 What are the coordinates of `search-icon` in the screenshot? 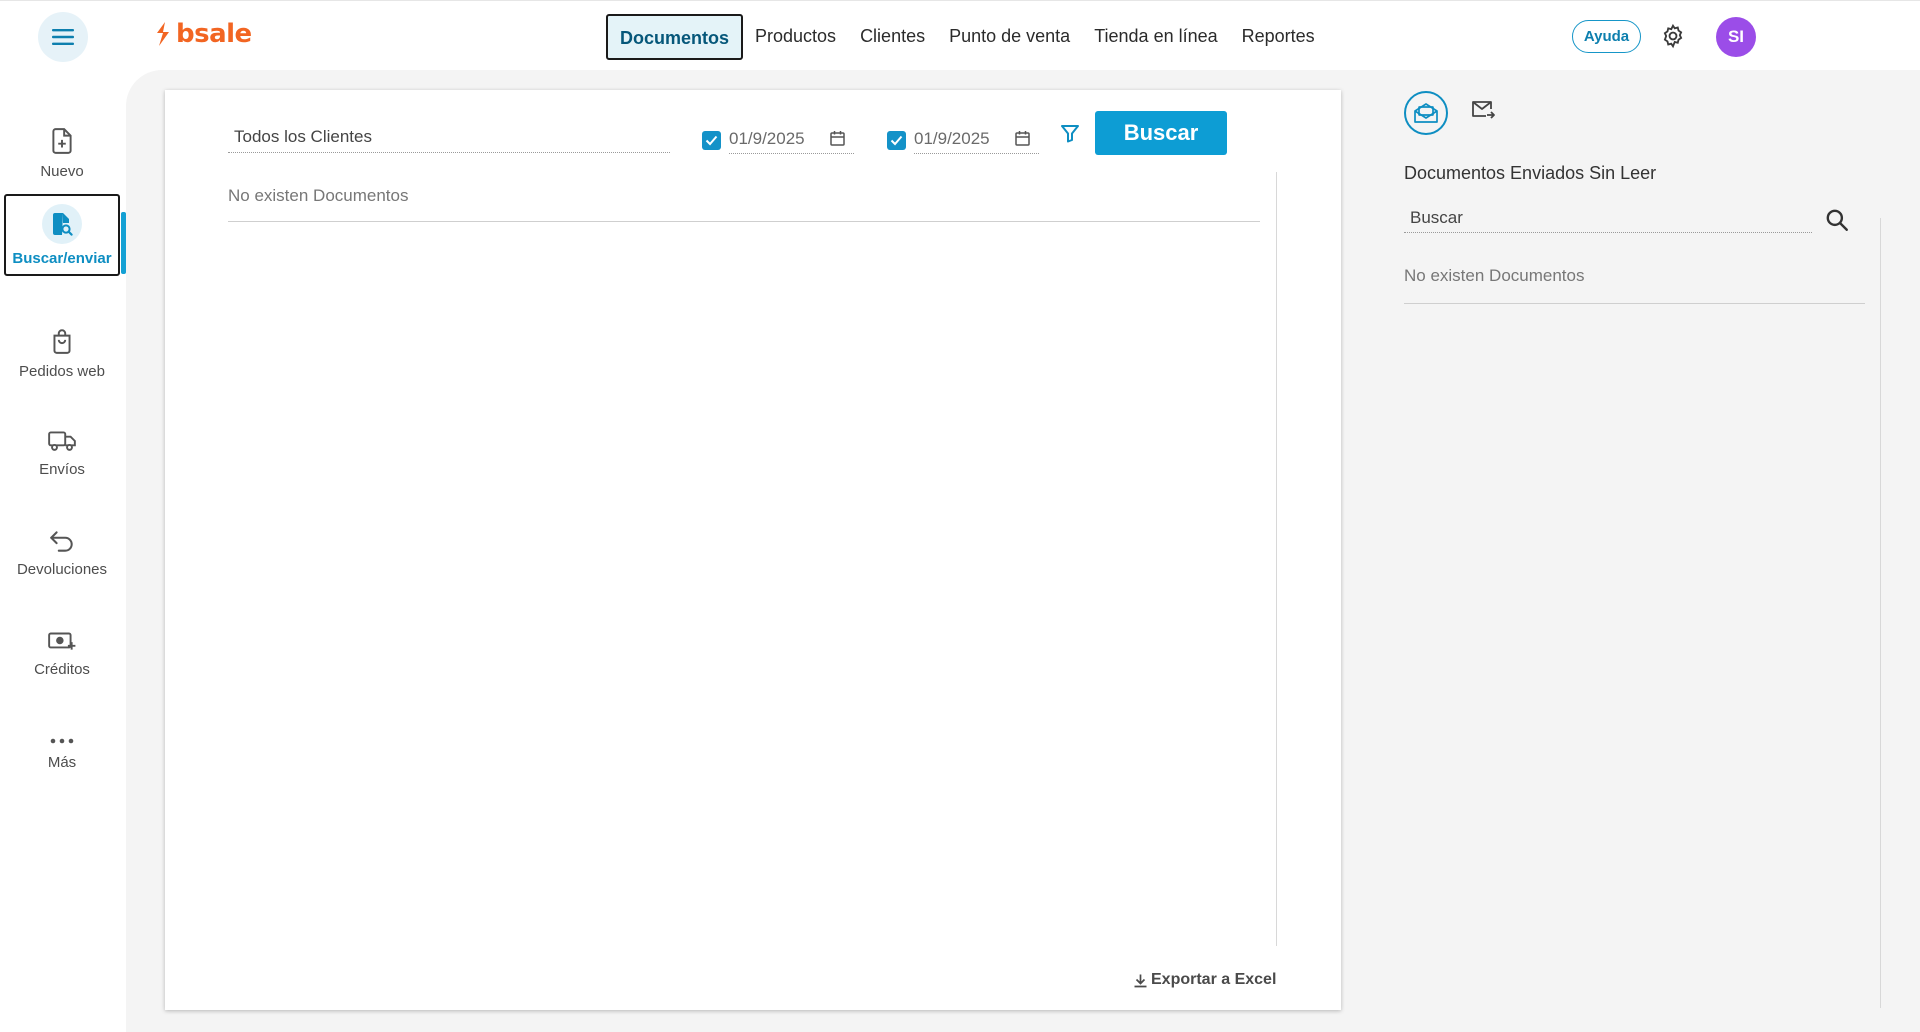 It's located at (1837, 220).